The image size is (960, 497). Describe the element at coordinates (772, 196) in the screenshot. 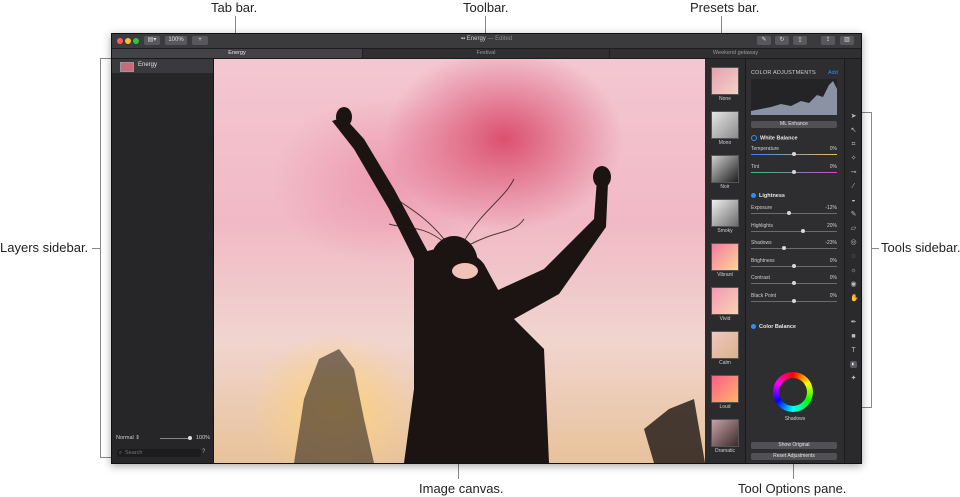

I see `lightness-title: Lightness` at that location.